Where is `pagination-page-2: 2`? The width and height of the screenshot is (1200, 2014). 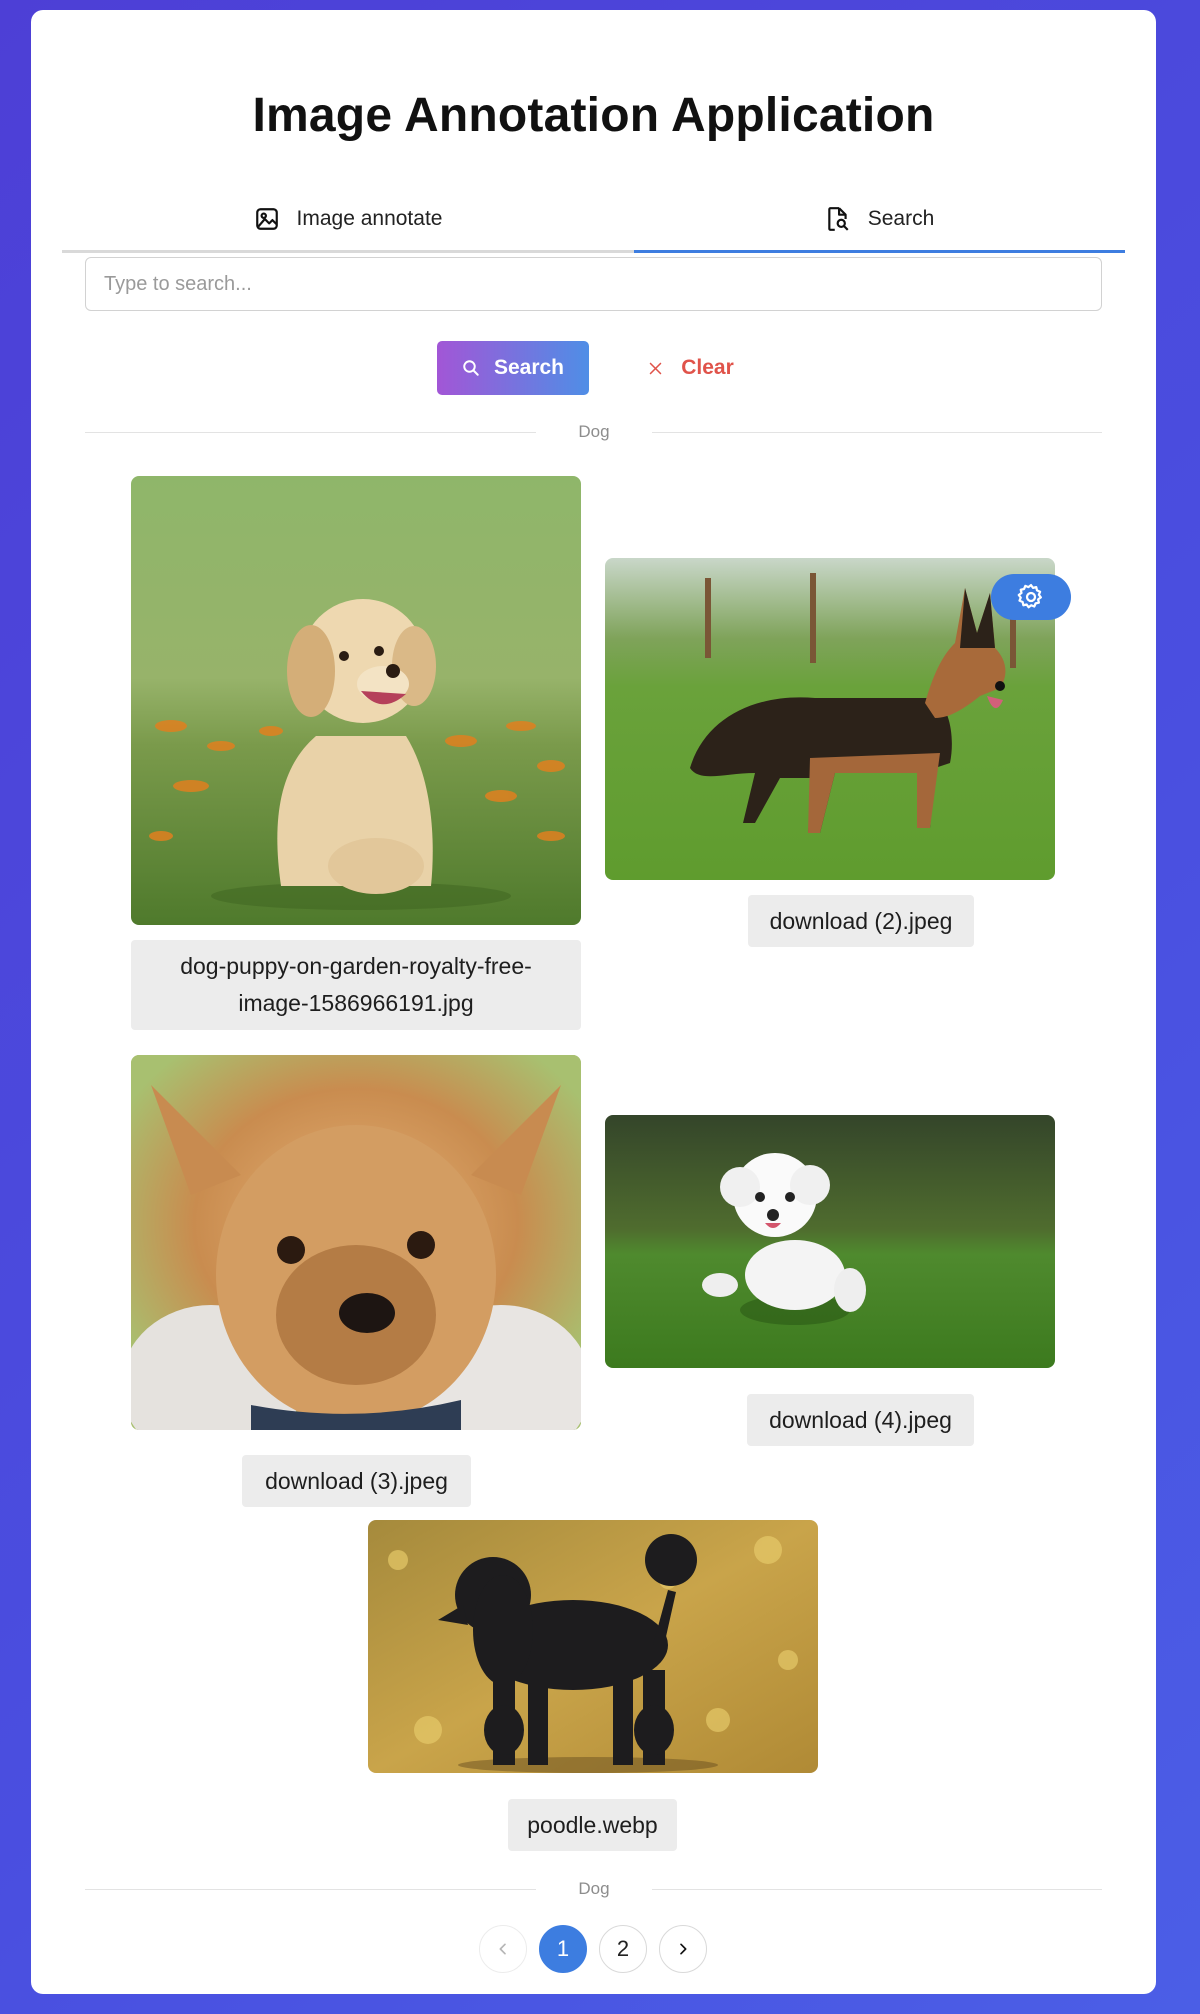 pagination-page-2: 2 is located at coordinates (623, 1949).